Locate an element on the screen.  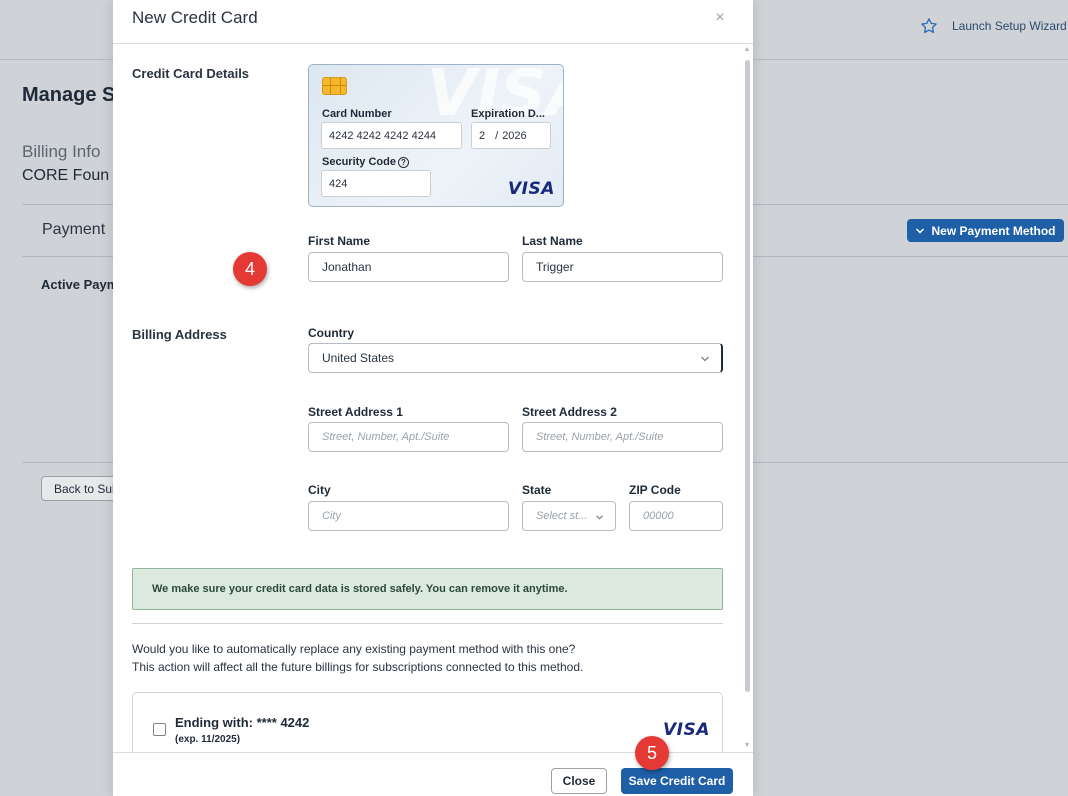
city-label: City is located at coordinates (319, 490).